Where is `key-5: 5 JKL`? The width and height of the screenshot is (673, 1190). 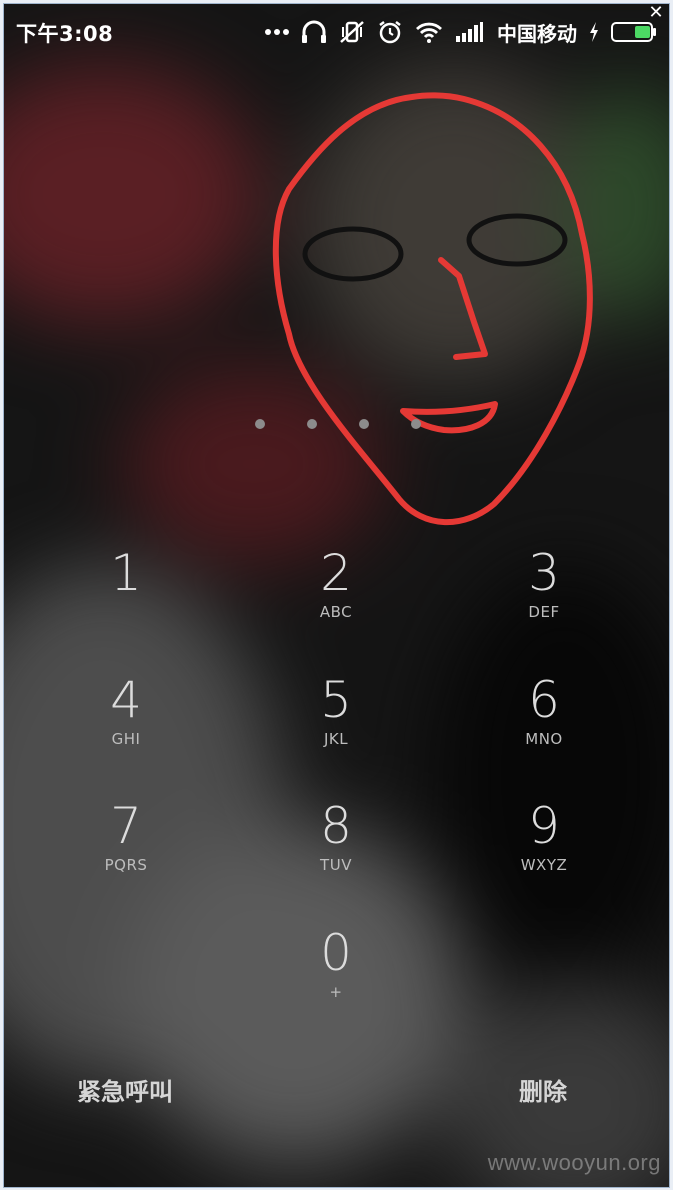 key-5: 5 JKL is located at coordinates (336, 726).